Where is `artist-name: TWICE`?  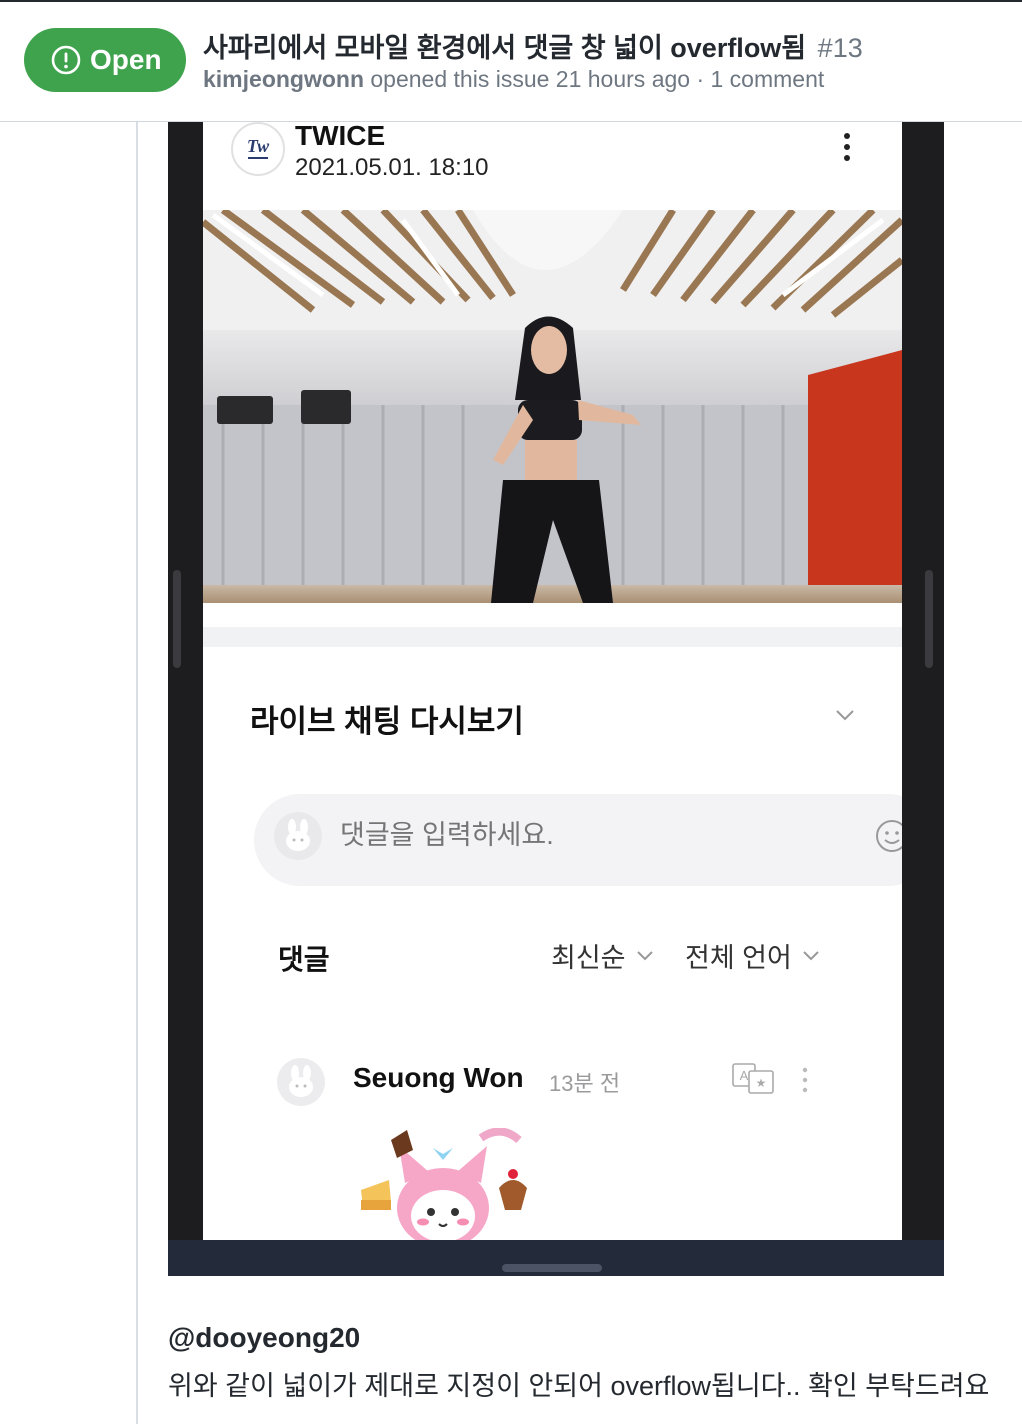 artist-name: TWICE is located at coordinates (340, 136).